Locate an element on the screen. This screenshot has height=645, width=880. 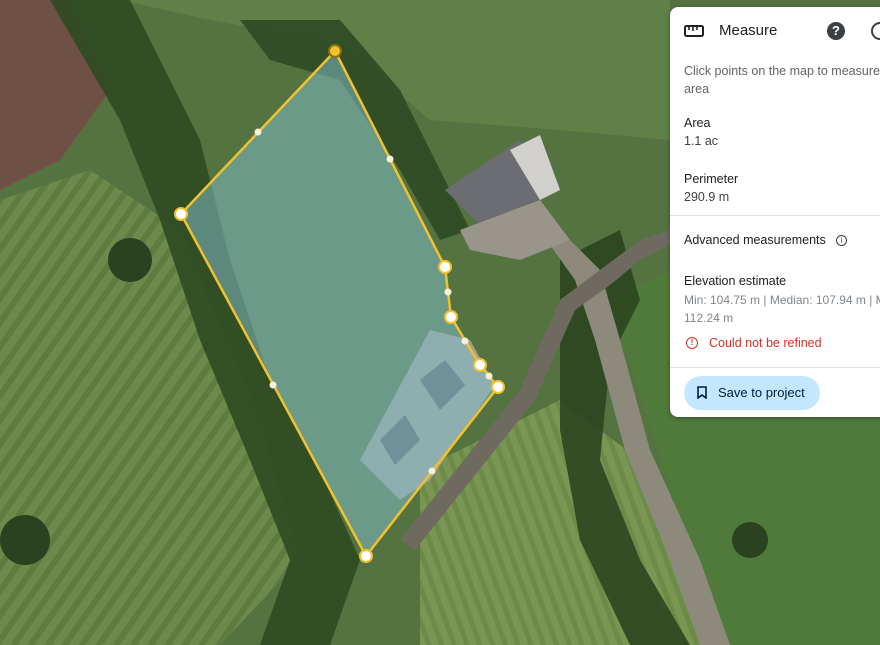
panel-header: Measure ? is located at coordinates (775, 31).